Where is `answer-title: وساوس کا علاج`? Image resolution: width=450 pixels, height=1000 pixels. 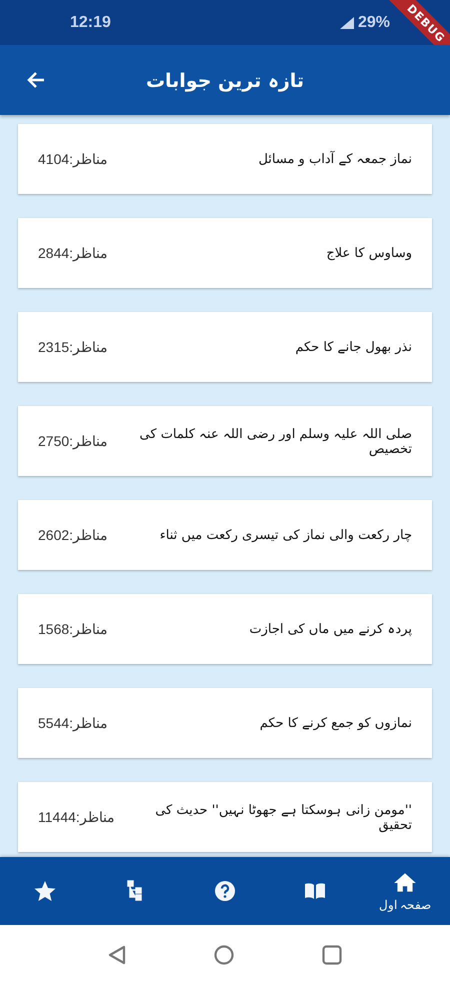
answer-title: وساوس کا علاج is located at coordinates (368, 253).